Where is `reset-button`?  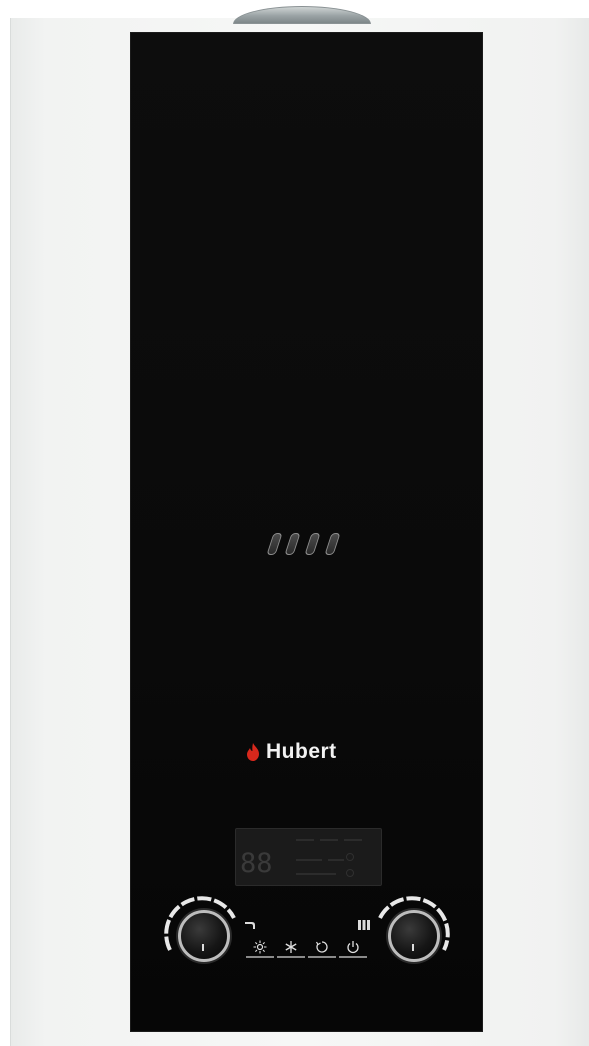
reset-button is located at coordinates (322, 949).